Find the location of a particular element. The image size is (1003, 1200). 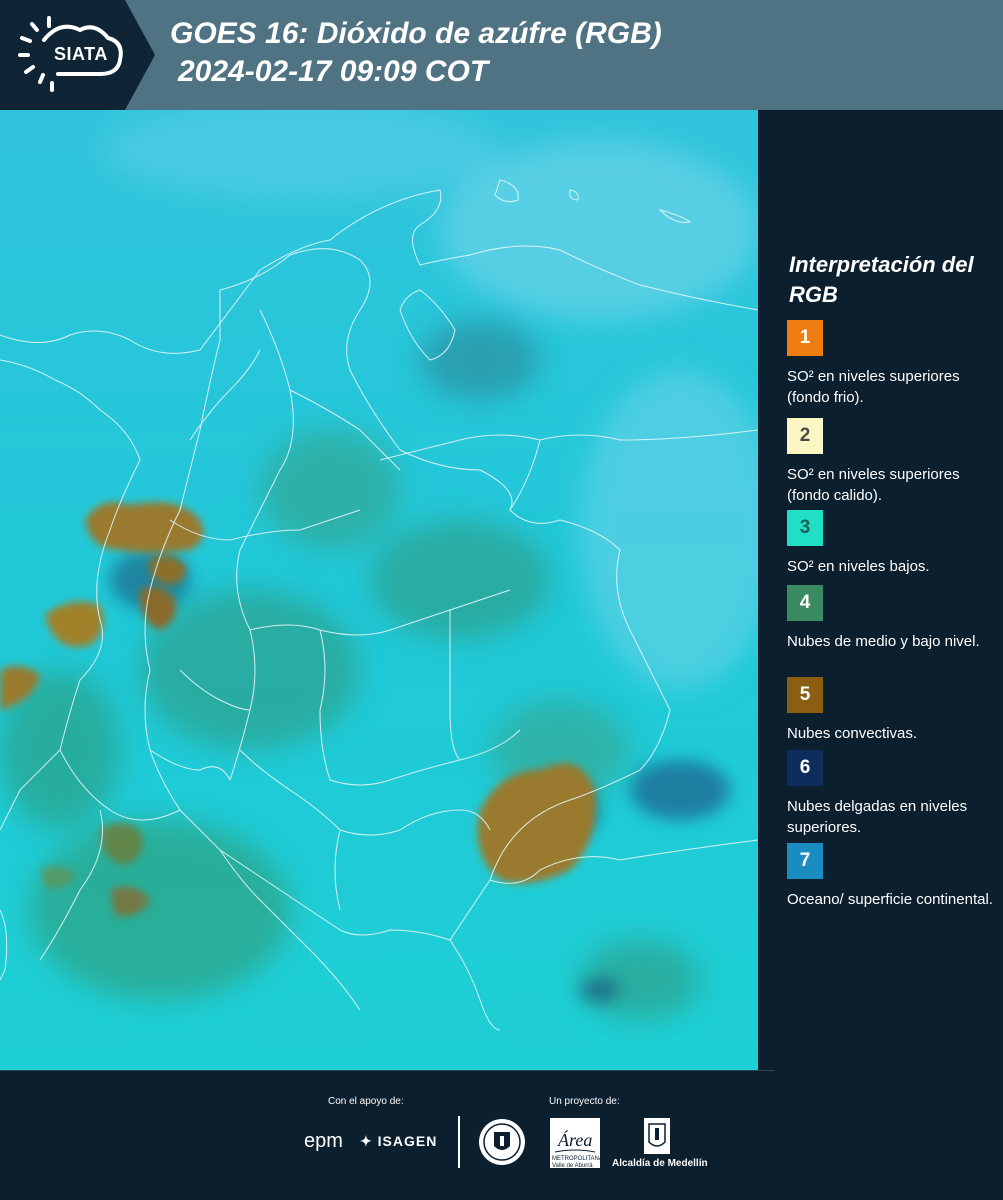

siata-logo: SIATA is located at coordinates (80, 55).